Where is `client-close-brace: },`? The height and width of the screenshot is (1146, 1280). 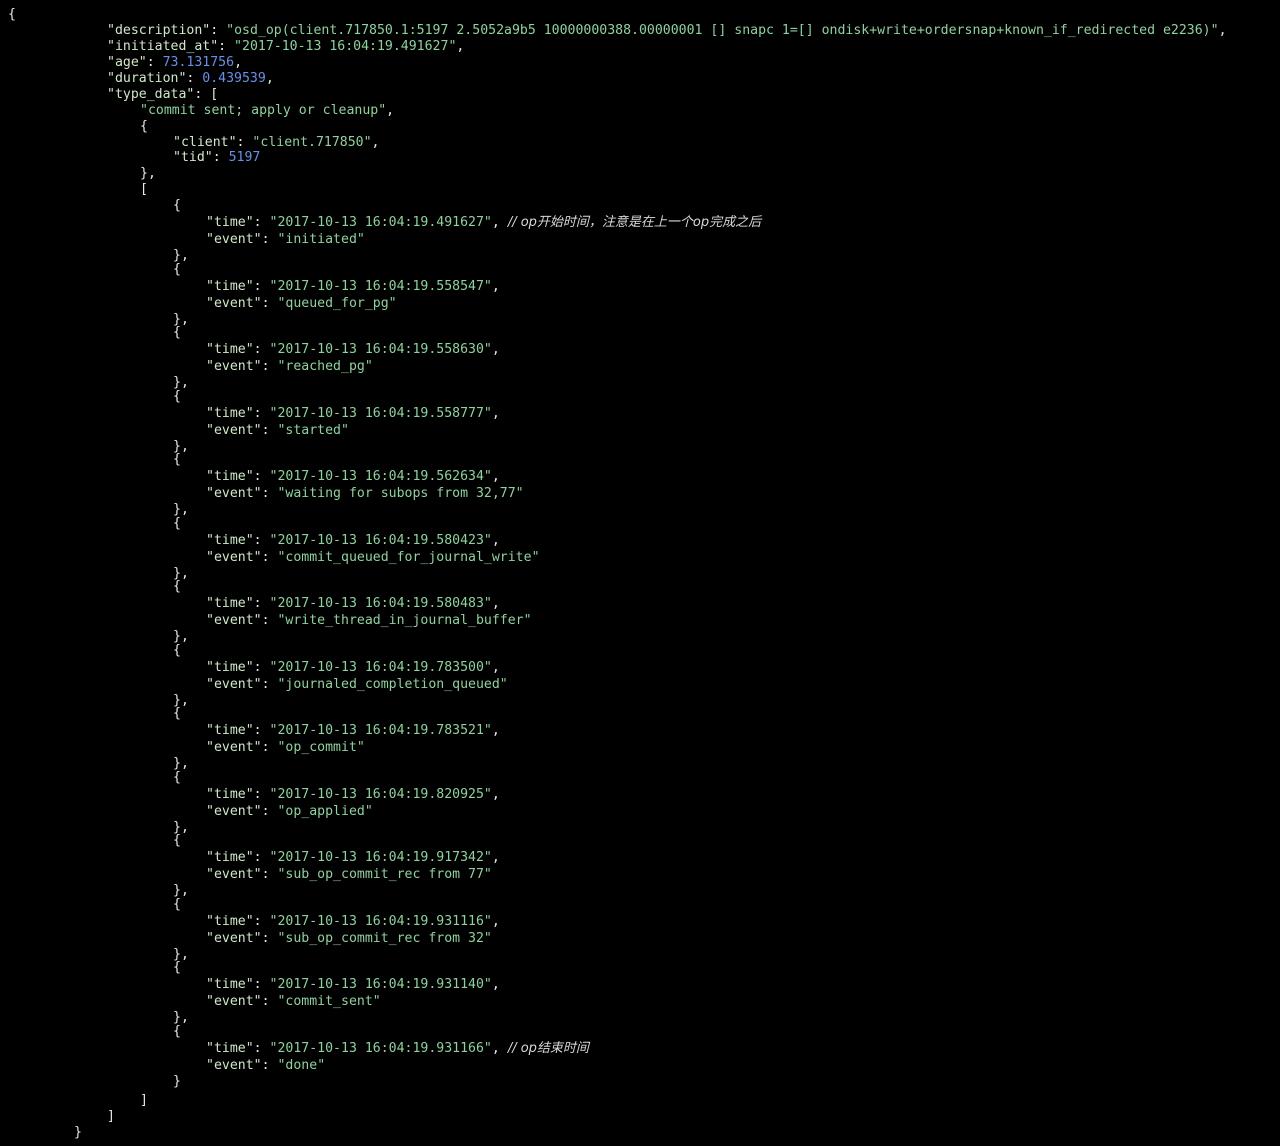
client-close-brace: }, is located at coordinates (148, 173).